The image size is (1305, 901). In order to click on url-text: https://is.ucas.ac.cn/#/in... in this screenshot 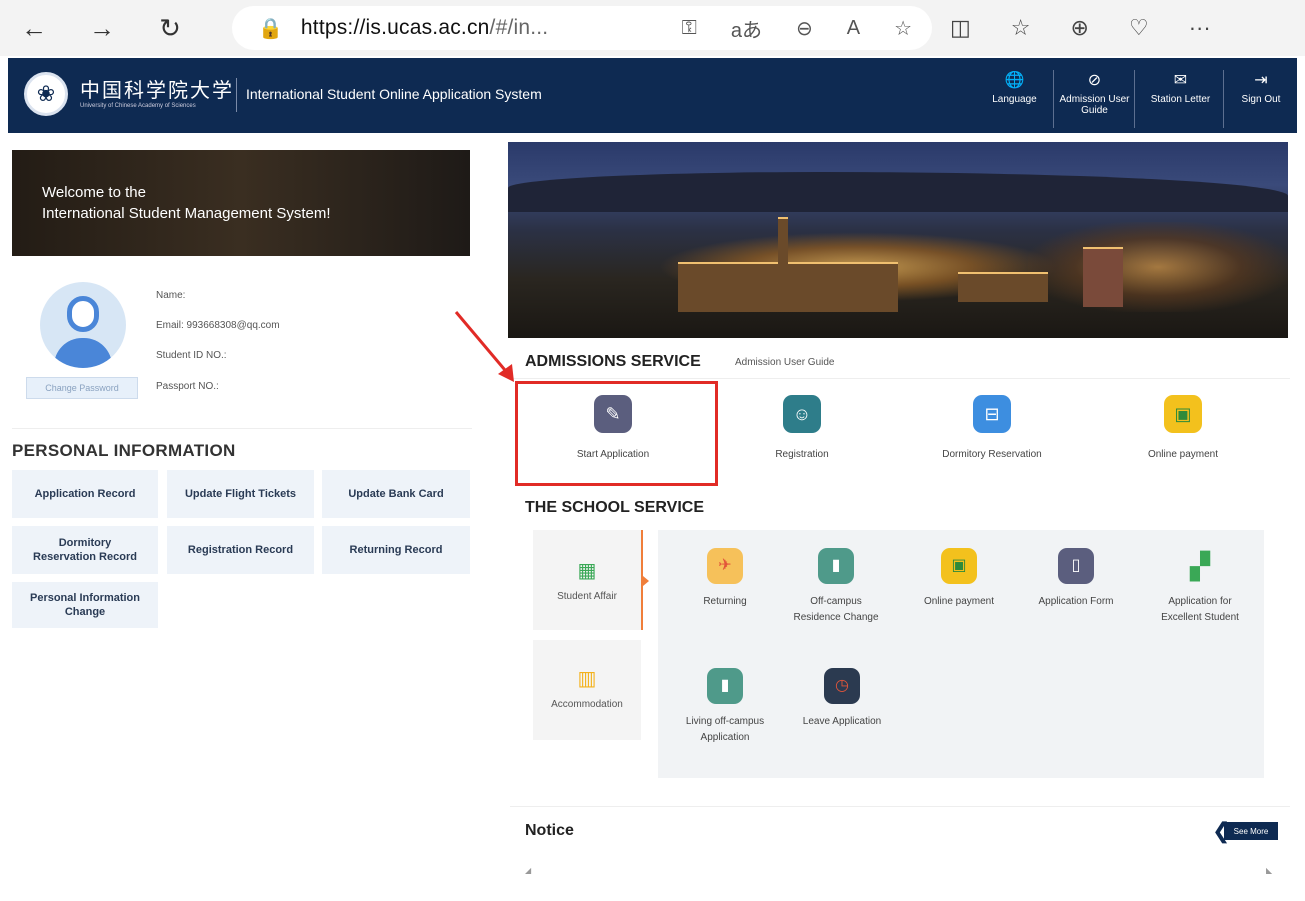, I will do `click(424, 28)`.